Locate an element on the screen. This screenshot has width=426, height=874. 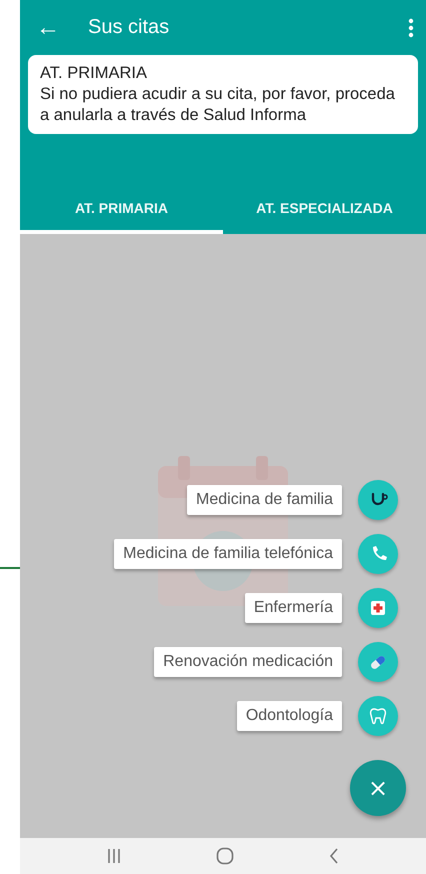
action-label: Odontología is located at coordinates (289, 716).